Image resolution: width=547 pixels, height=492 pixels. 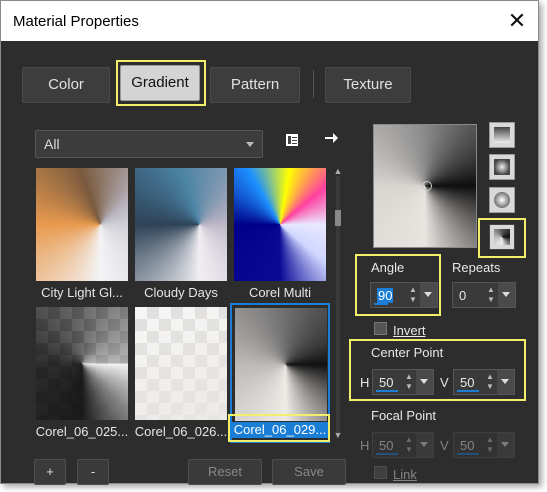 I want to click on angle-dropdown, so click(x=428, y=295).